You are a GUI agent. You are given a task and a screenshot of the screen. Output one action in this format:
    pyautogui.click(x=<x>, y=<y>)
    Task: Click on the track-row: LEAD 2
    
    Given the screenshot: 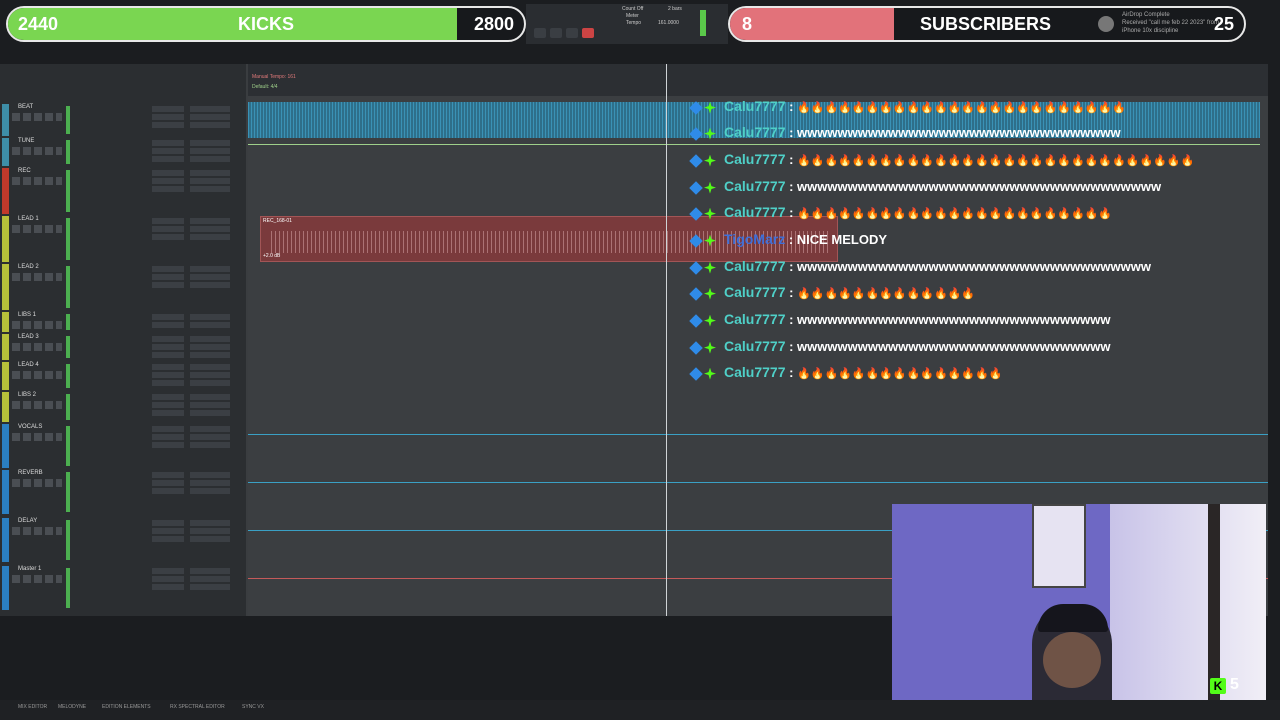 What is the action you would take?
    pyautogui.click(x=123, y=287)
    